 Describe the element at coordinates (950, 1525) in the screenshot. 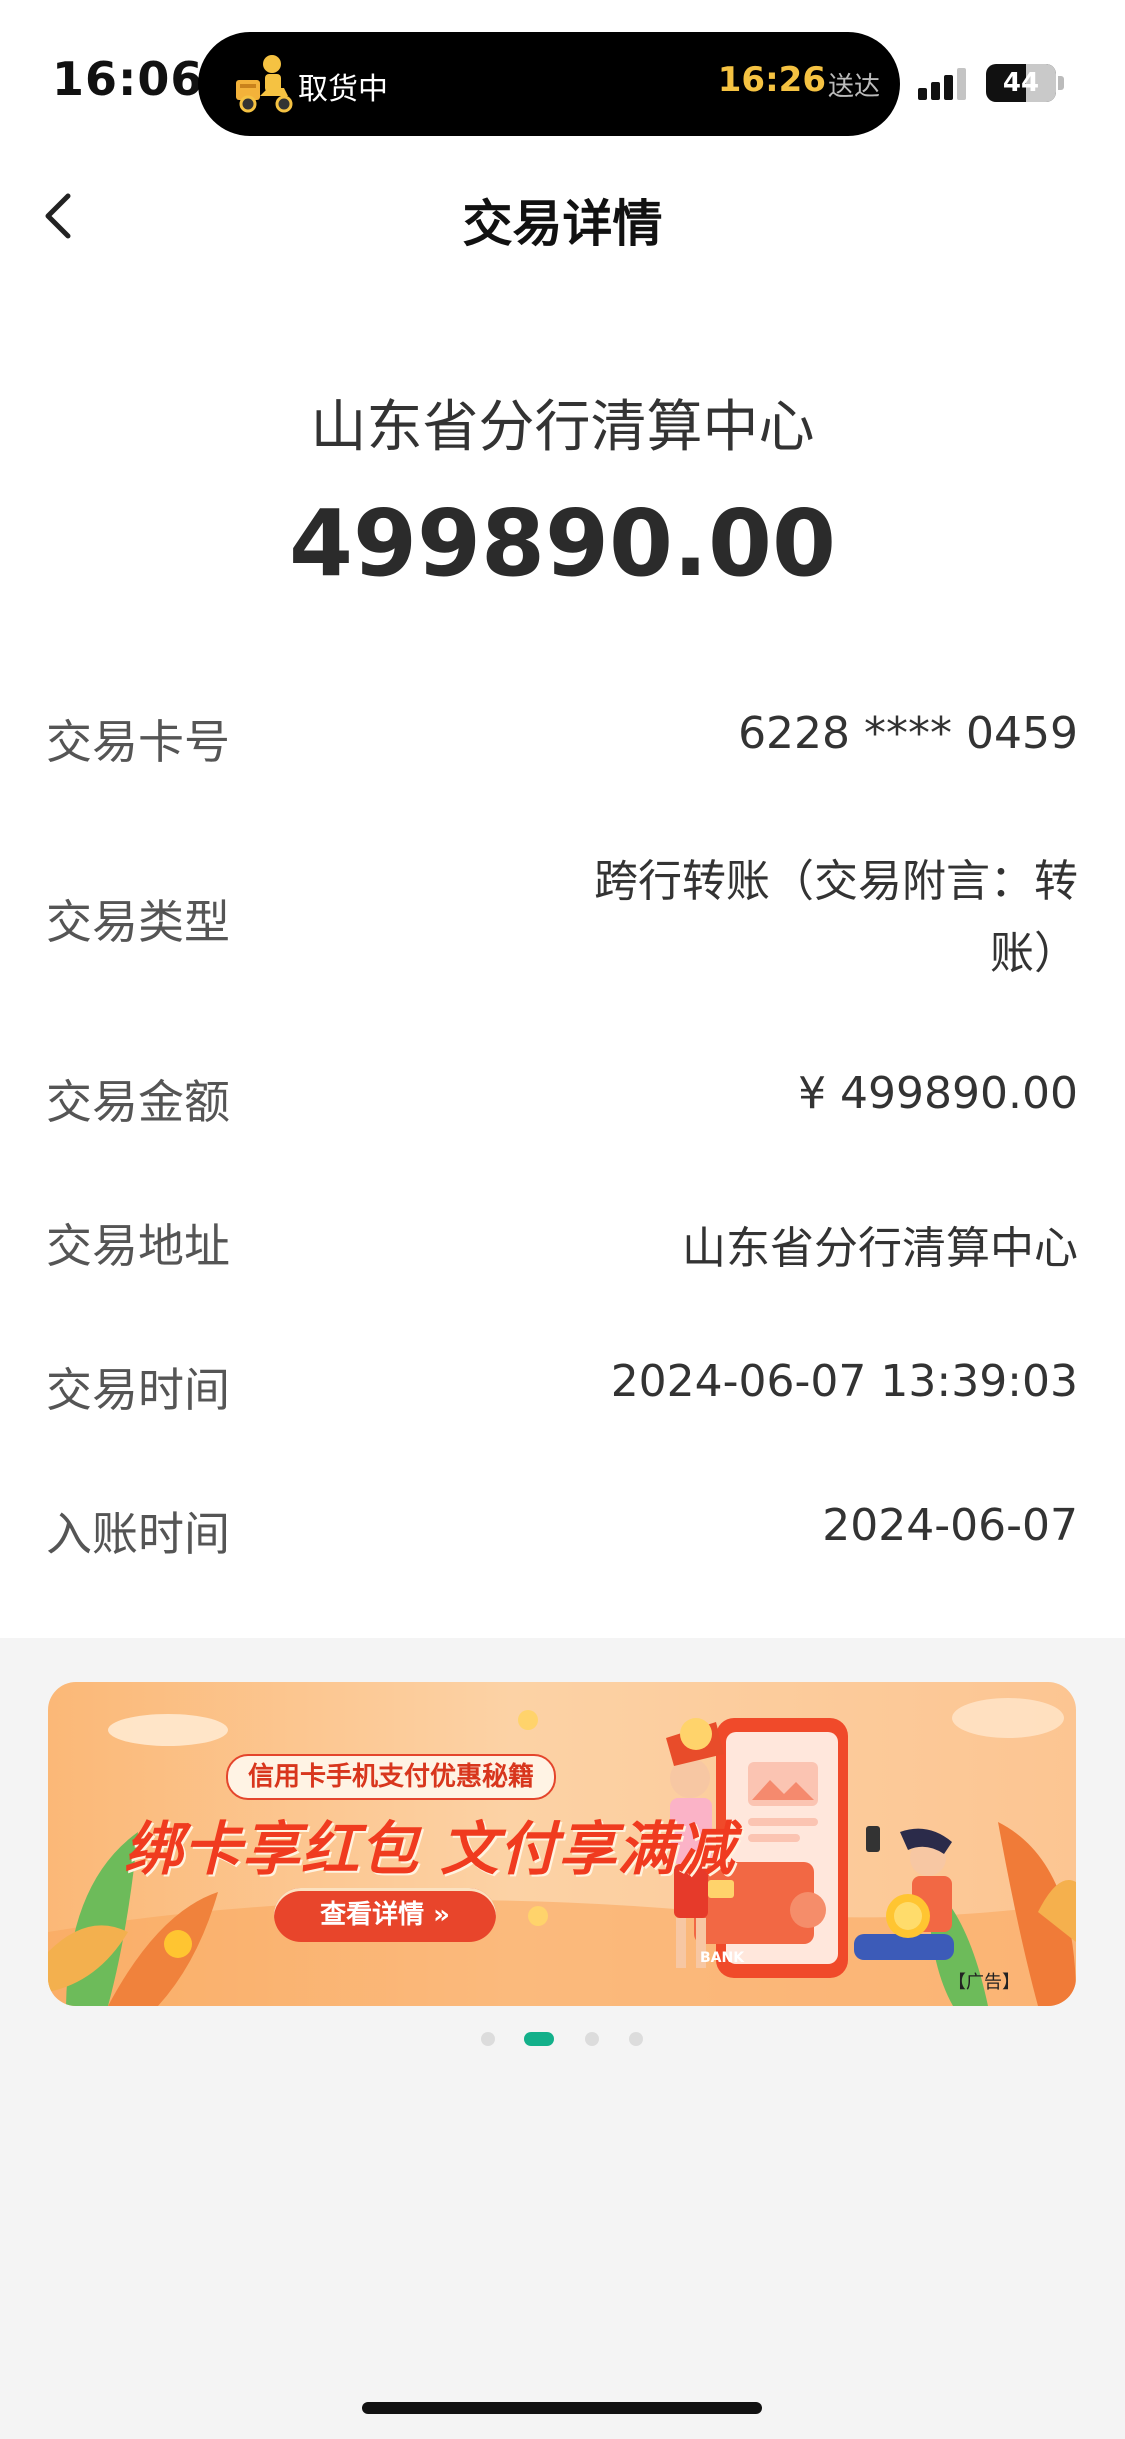

I see `posting-date-value: 2024-06-07` at that location.